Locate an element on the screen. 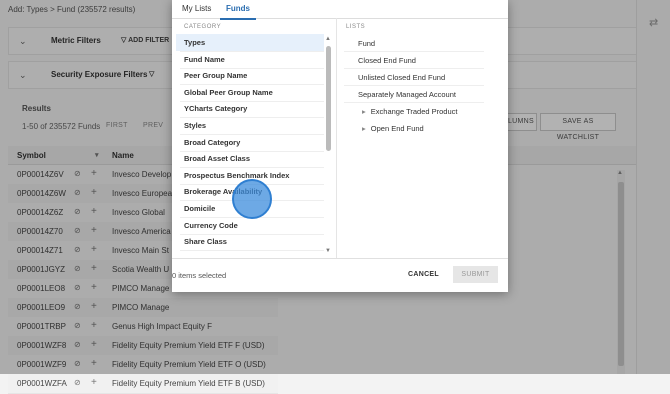 The width and height of the screenshot is (670, 394). category-item: Types is located at coordinates (194, 42).